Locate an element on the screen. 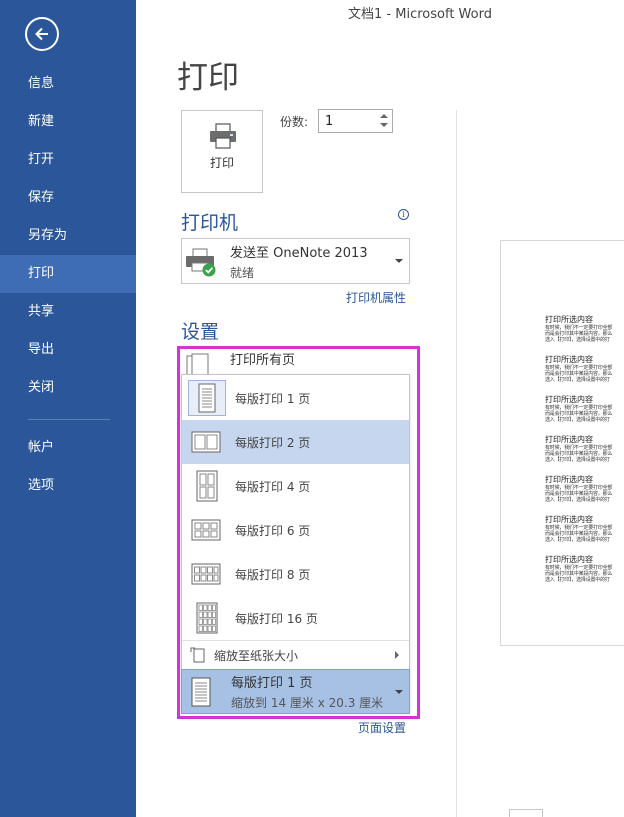  four-pages-icon is located at coordinates (207, 486).